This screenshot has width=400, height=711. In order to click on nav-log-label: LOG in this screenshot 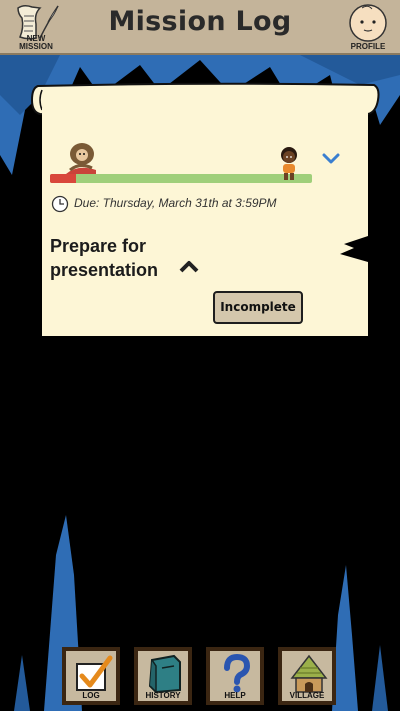, I will do `click(91, 695)`.